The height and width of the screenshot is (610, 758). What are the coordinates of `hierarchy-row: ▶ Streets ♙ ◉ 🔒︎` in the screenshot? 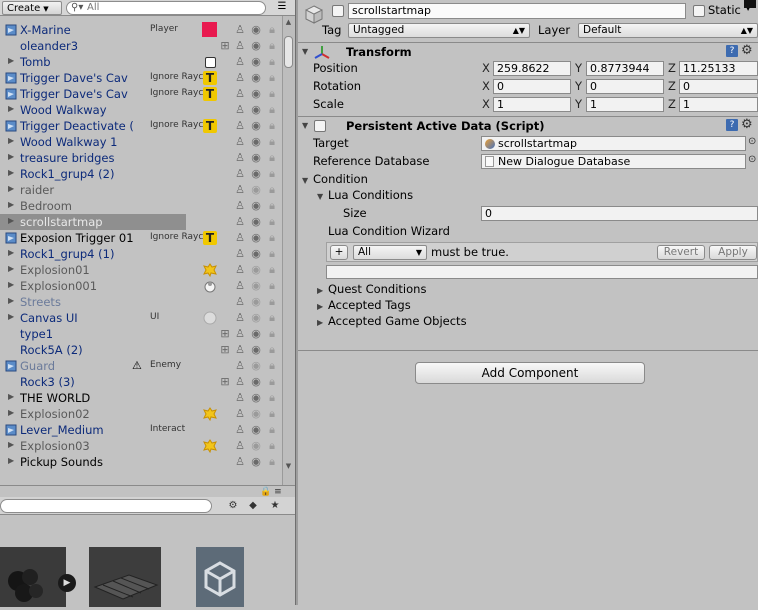 It's located at (141, 302).